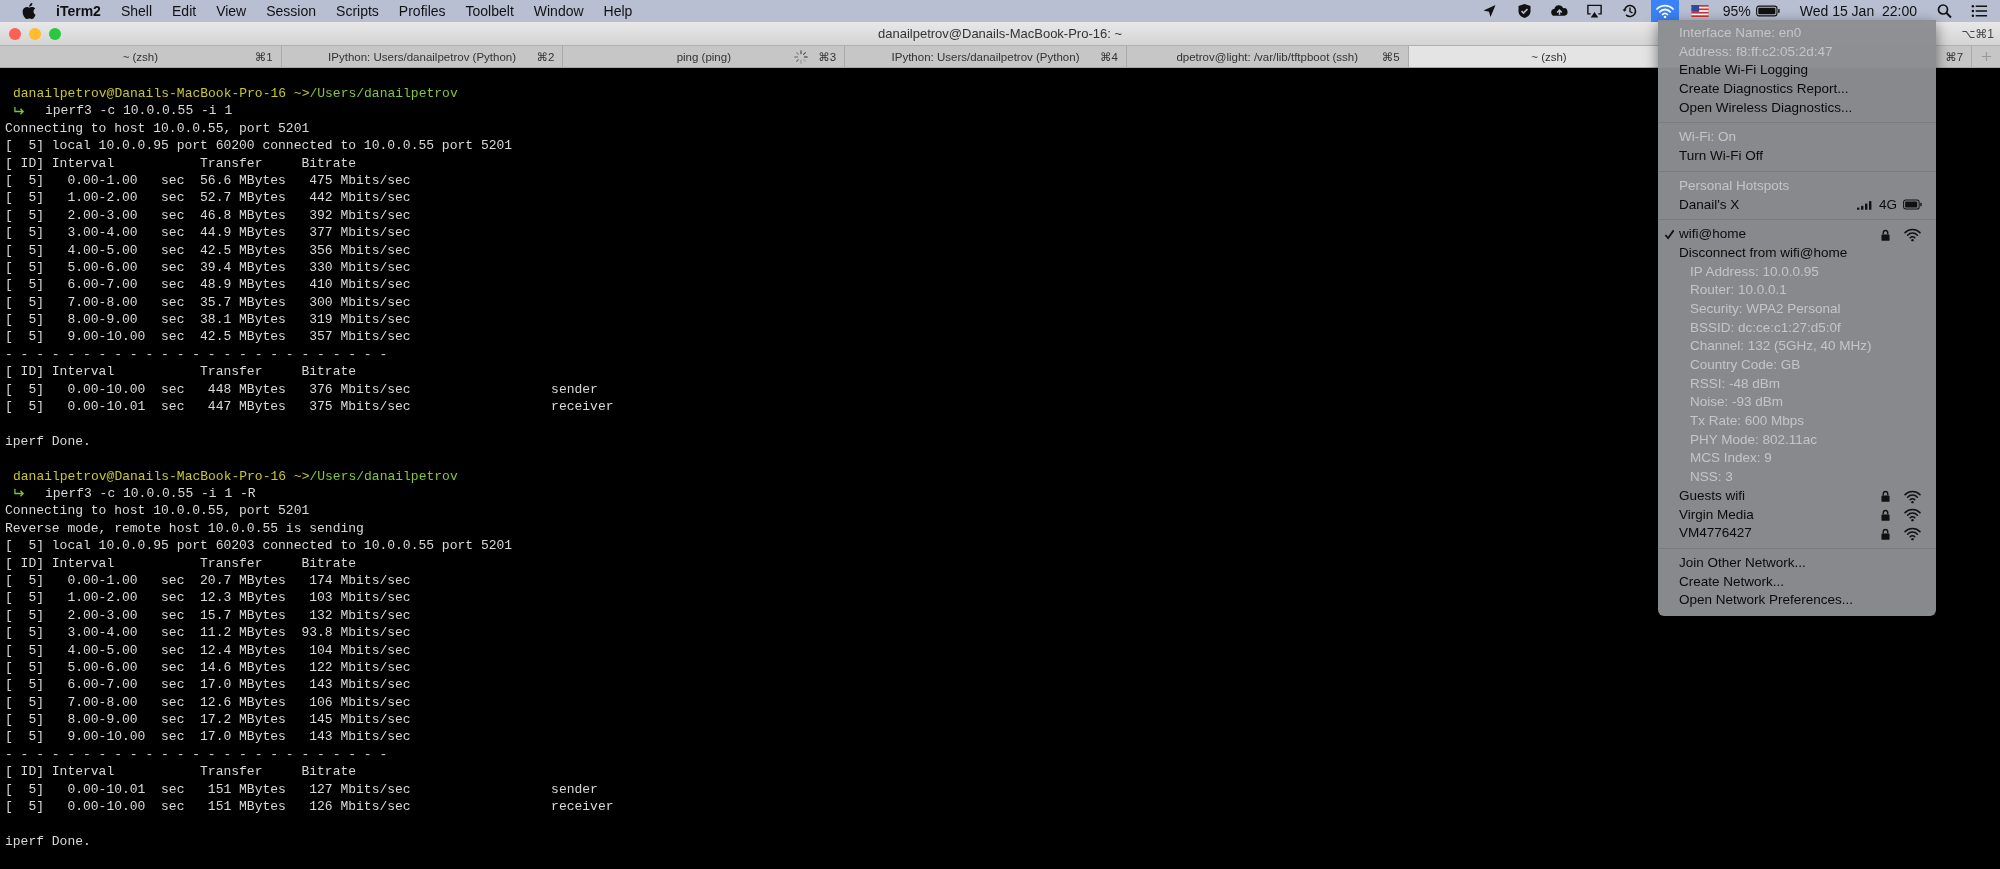 The height and width of the screenshot is (869, 2000). What do you see at coordinates (1797, 533) in the screenshot?
I see `network-item: VM4776427` at bounding box center [1797, 533].